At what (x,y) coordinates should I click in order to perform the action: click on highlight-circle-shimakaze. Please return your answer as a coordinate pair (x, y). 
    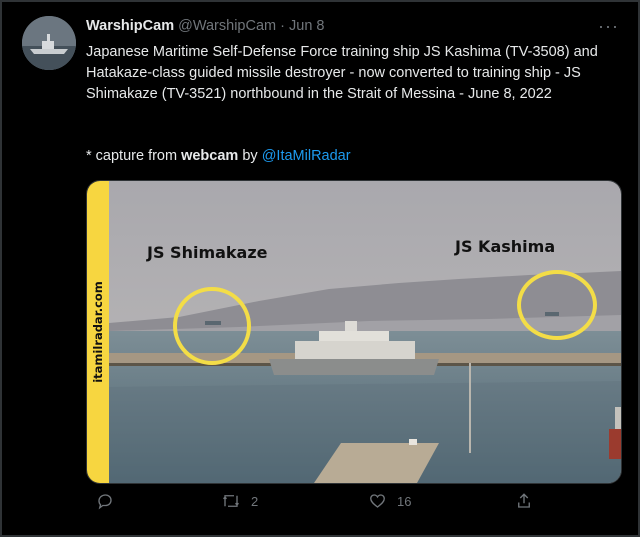
    Looking at the image, I should click on (212, 326).